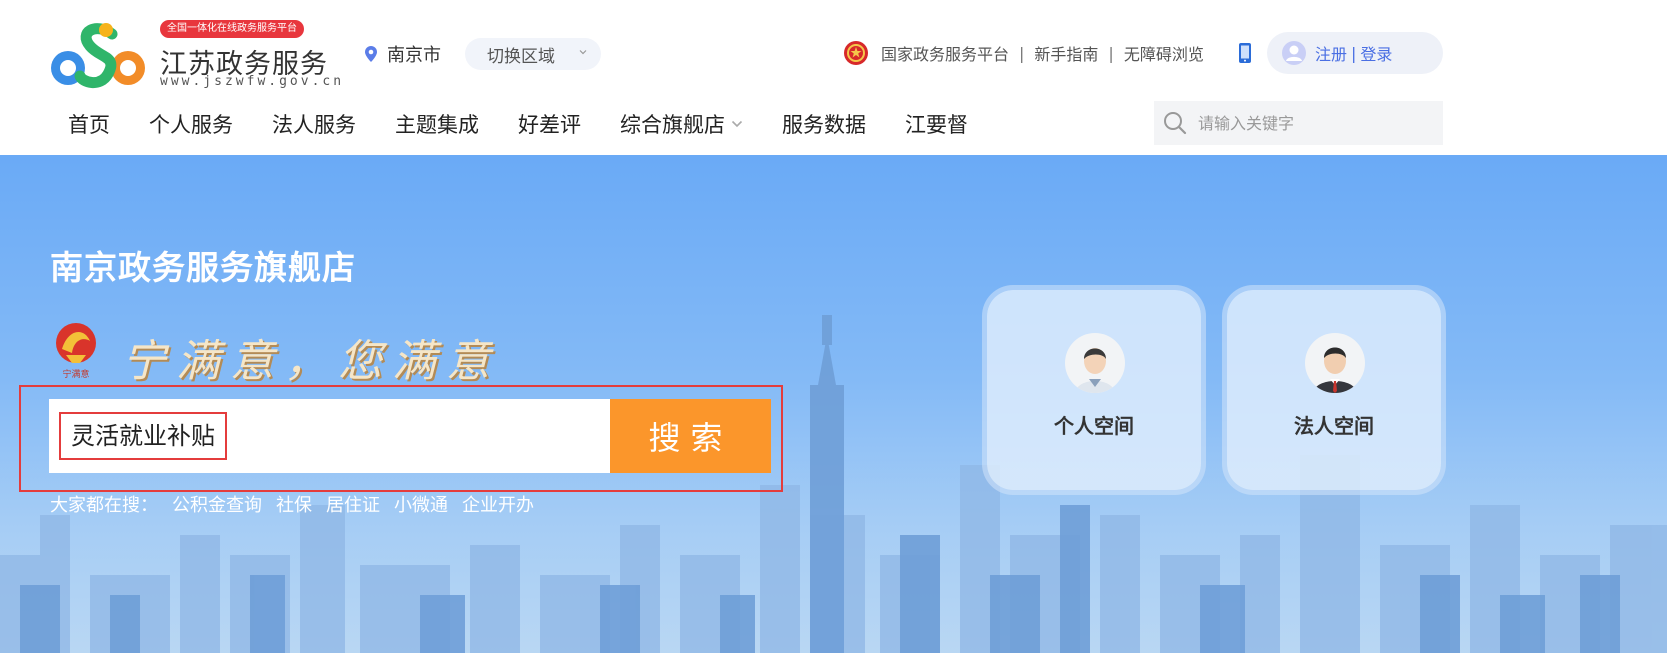  What do you see at coordinates (104, 505) in the screenshot?
I see `popular-searches-label: 大家都在搜：` at bounding box center [104, 505].